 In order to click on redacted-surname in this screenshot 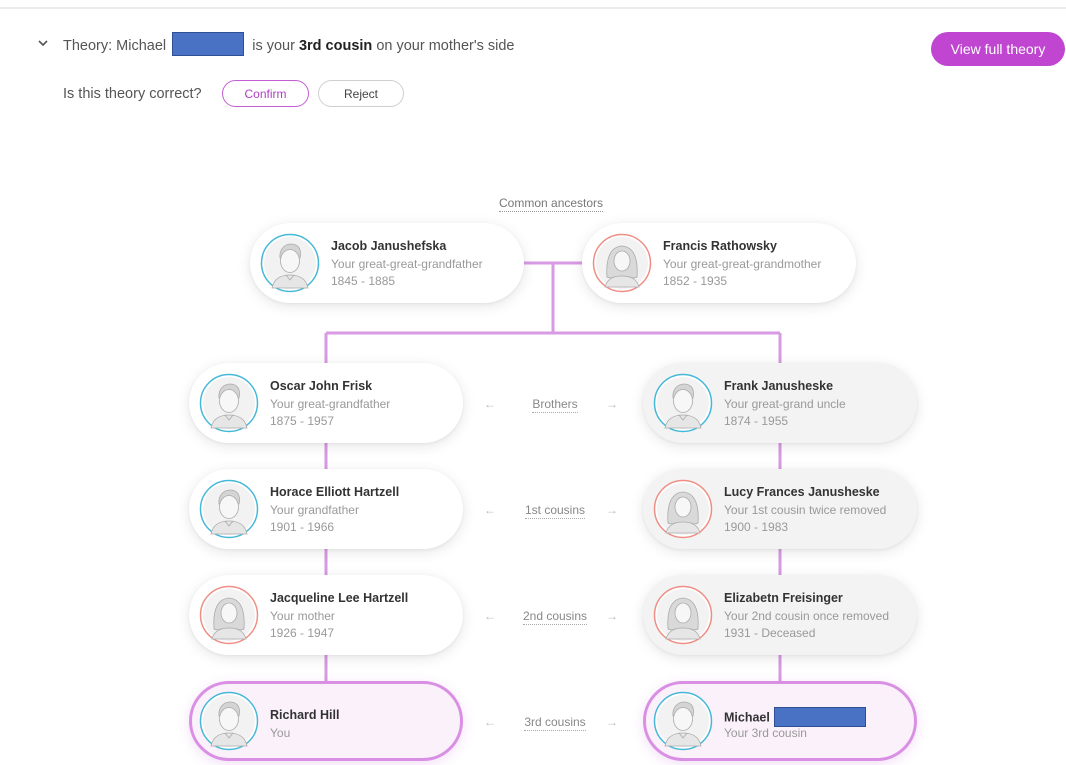, I will do `click(819, 717)`.